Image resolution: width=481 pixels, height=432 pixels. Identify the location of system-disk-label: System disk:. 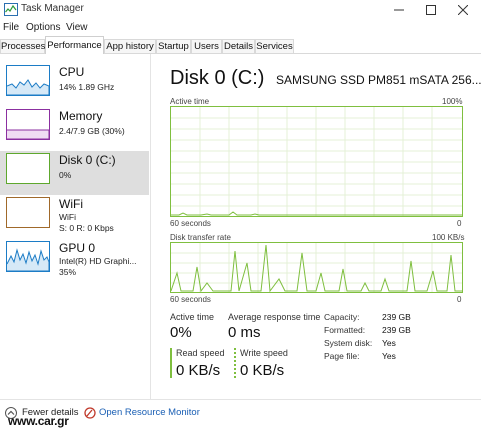
(348, 343).